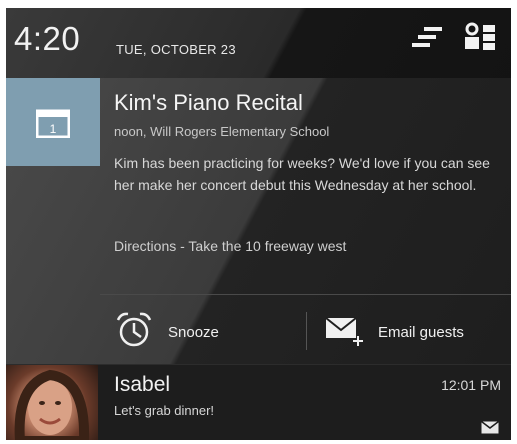  I want to click on actions-divider, so click(305, 294).